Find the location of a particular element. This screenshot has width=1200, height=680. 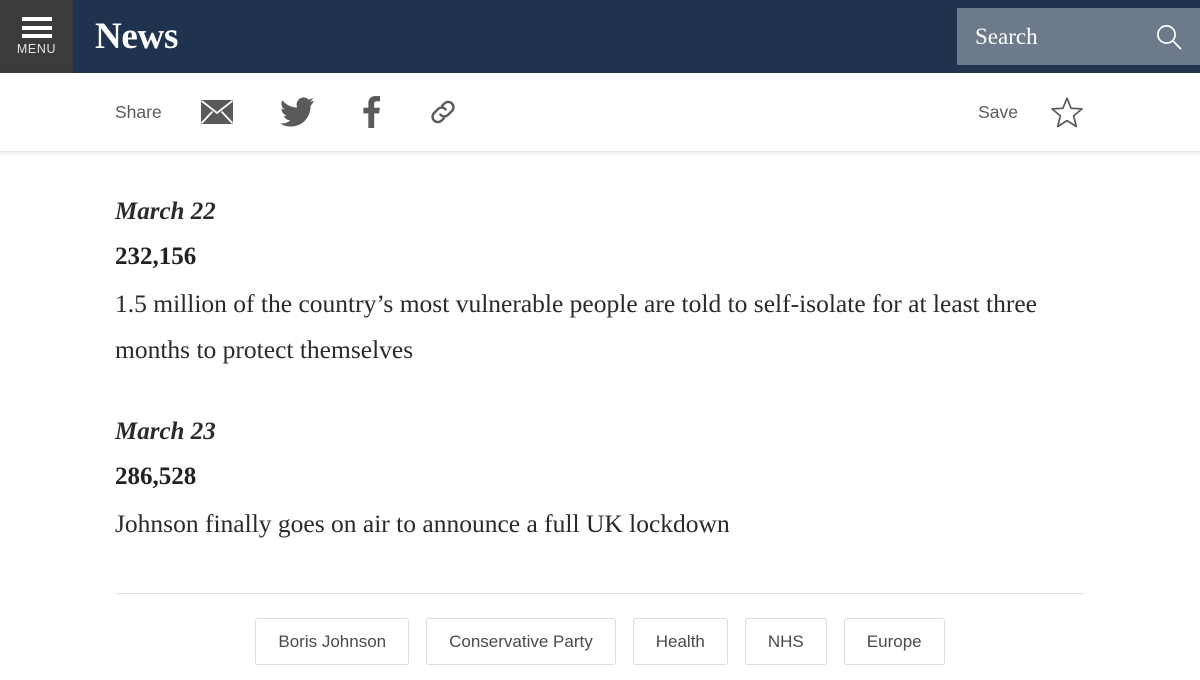

share-label: Share is located at coordinates (138, 111).